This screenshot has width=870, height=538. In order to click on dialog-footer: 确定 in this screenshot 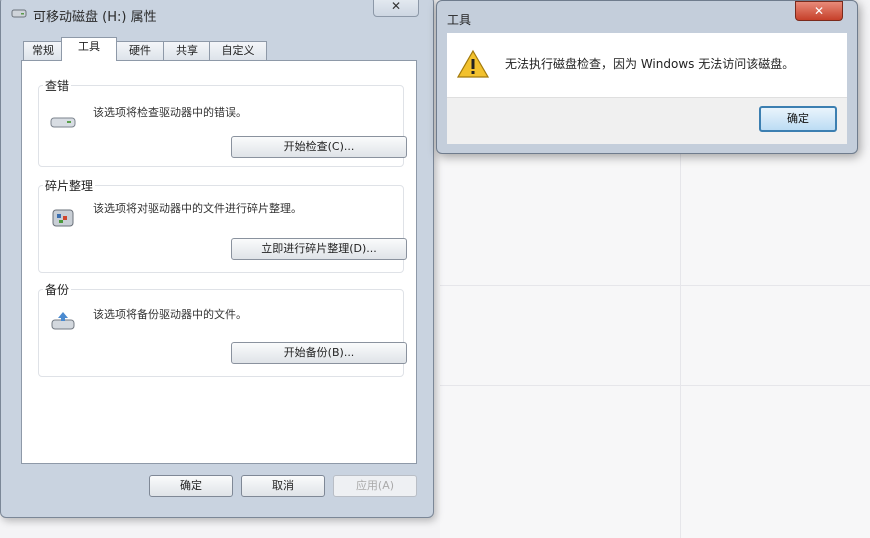, I will do `click(647, 120)`.